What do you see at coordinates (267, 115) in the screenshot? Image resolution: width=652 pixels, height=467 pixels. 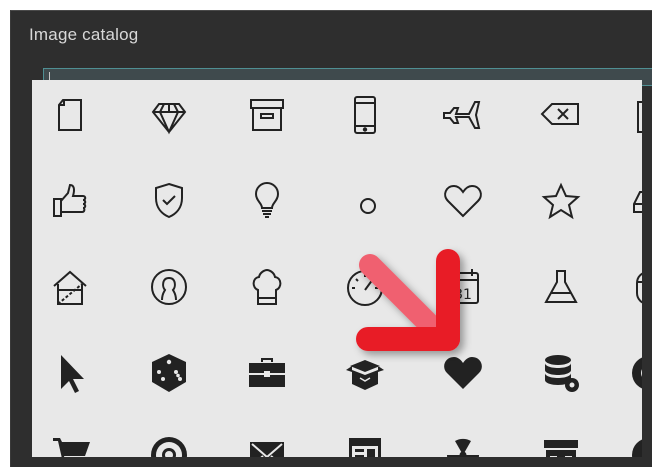 I see `archive-box-icon` at bounding box center [267, 115].